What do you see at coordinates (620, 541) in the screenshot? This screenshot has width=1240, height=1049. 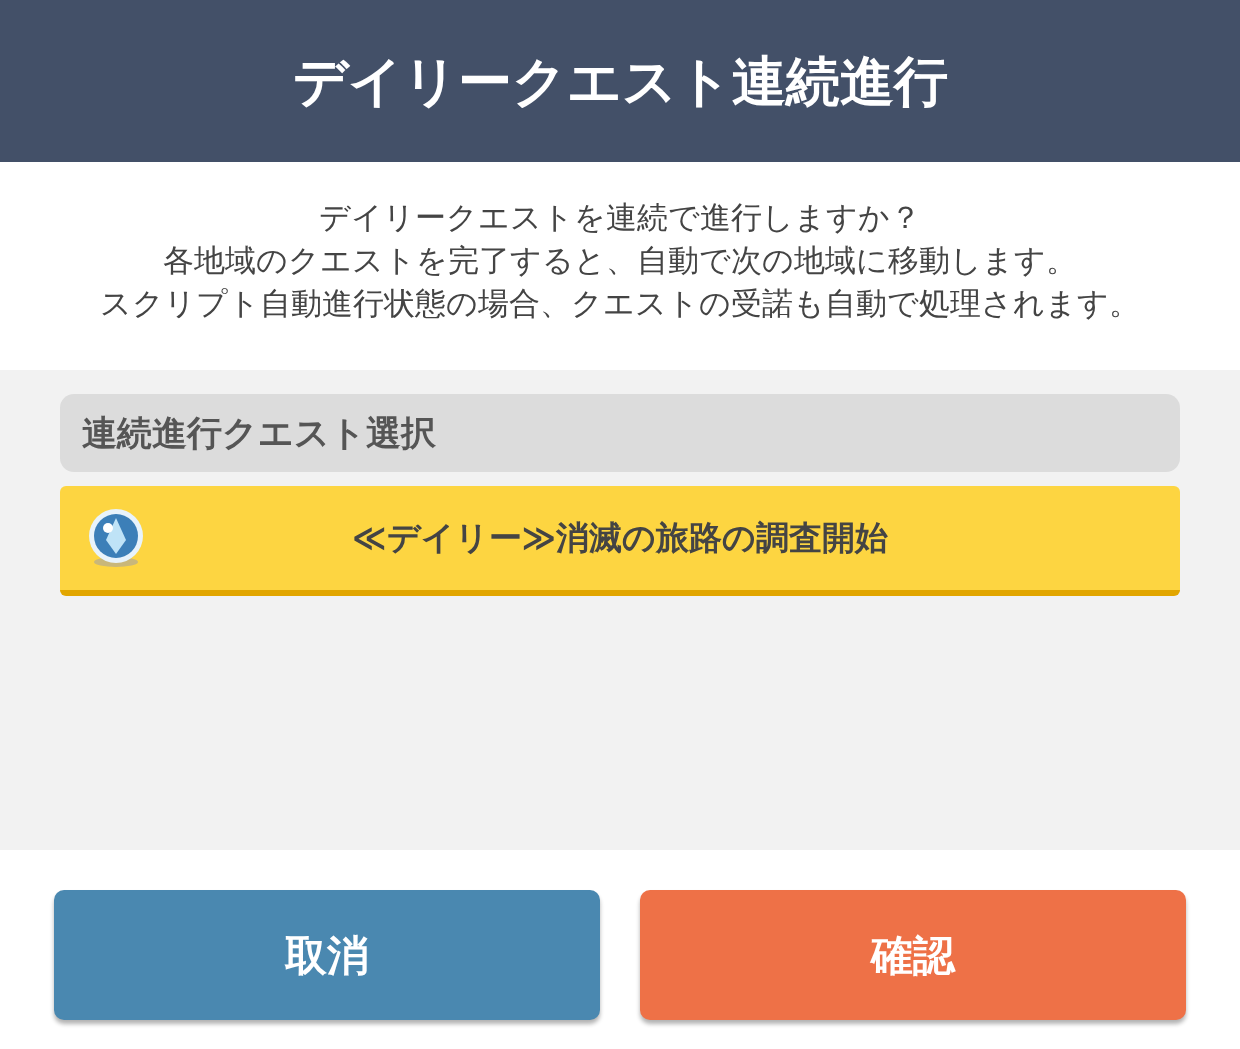 I see `quest-item: ≪デイリー≫消滅の旅路の調査開始` at bounding box center [620, 541].